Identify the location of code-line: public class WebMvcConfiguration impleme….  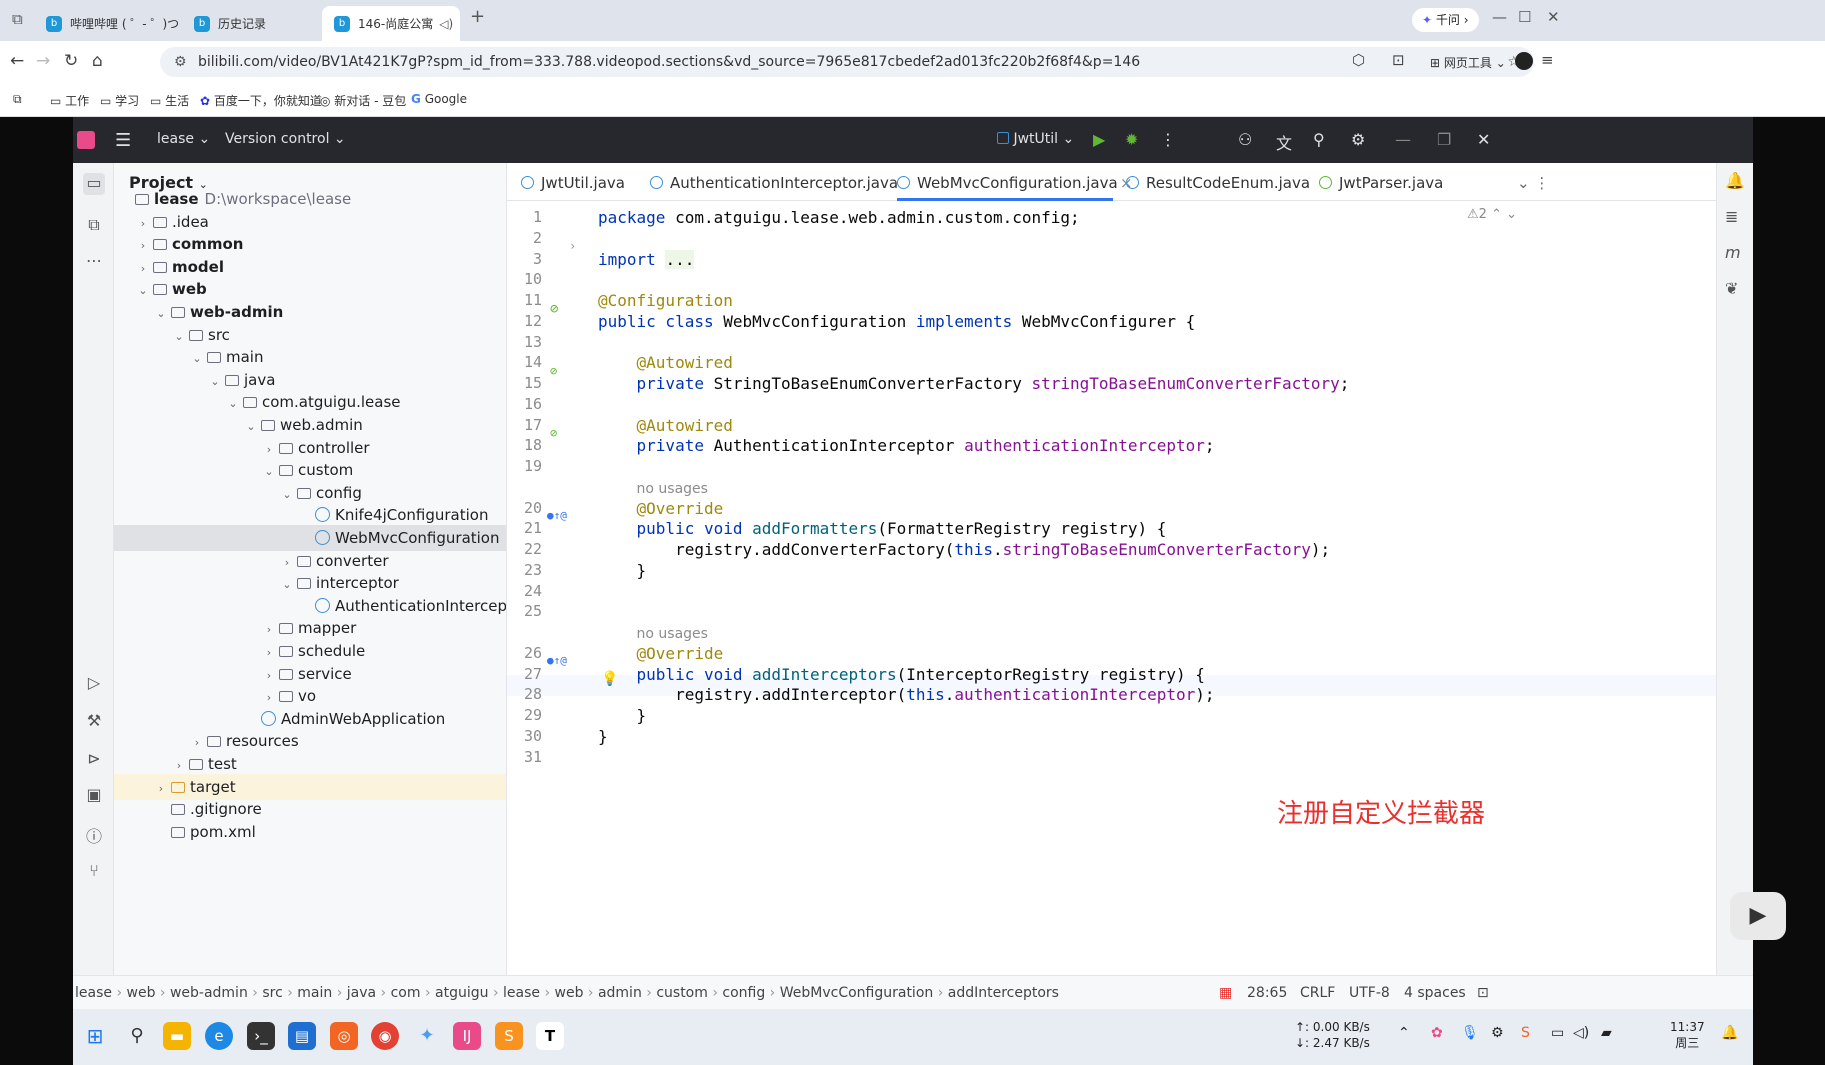
(896, 321).